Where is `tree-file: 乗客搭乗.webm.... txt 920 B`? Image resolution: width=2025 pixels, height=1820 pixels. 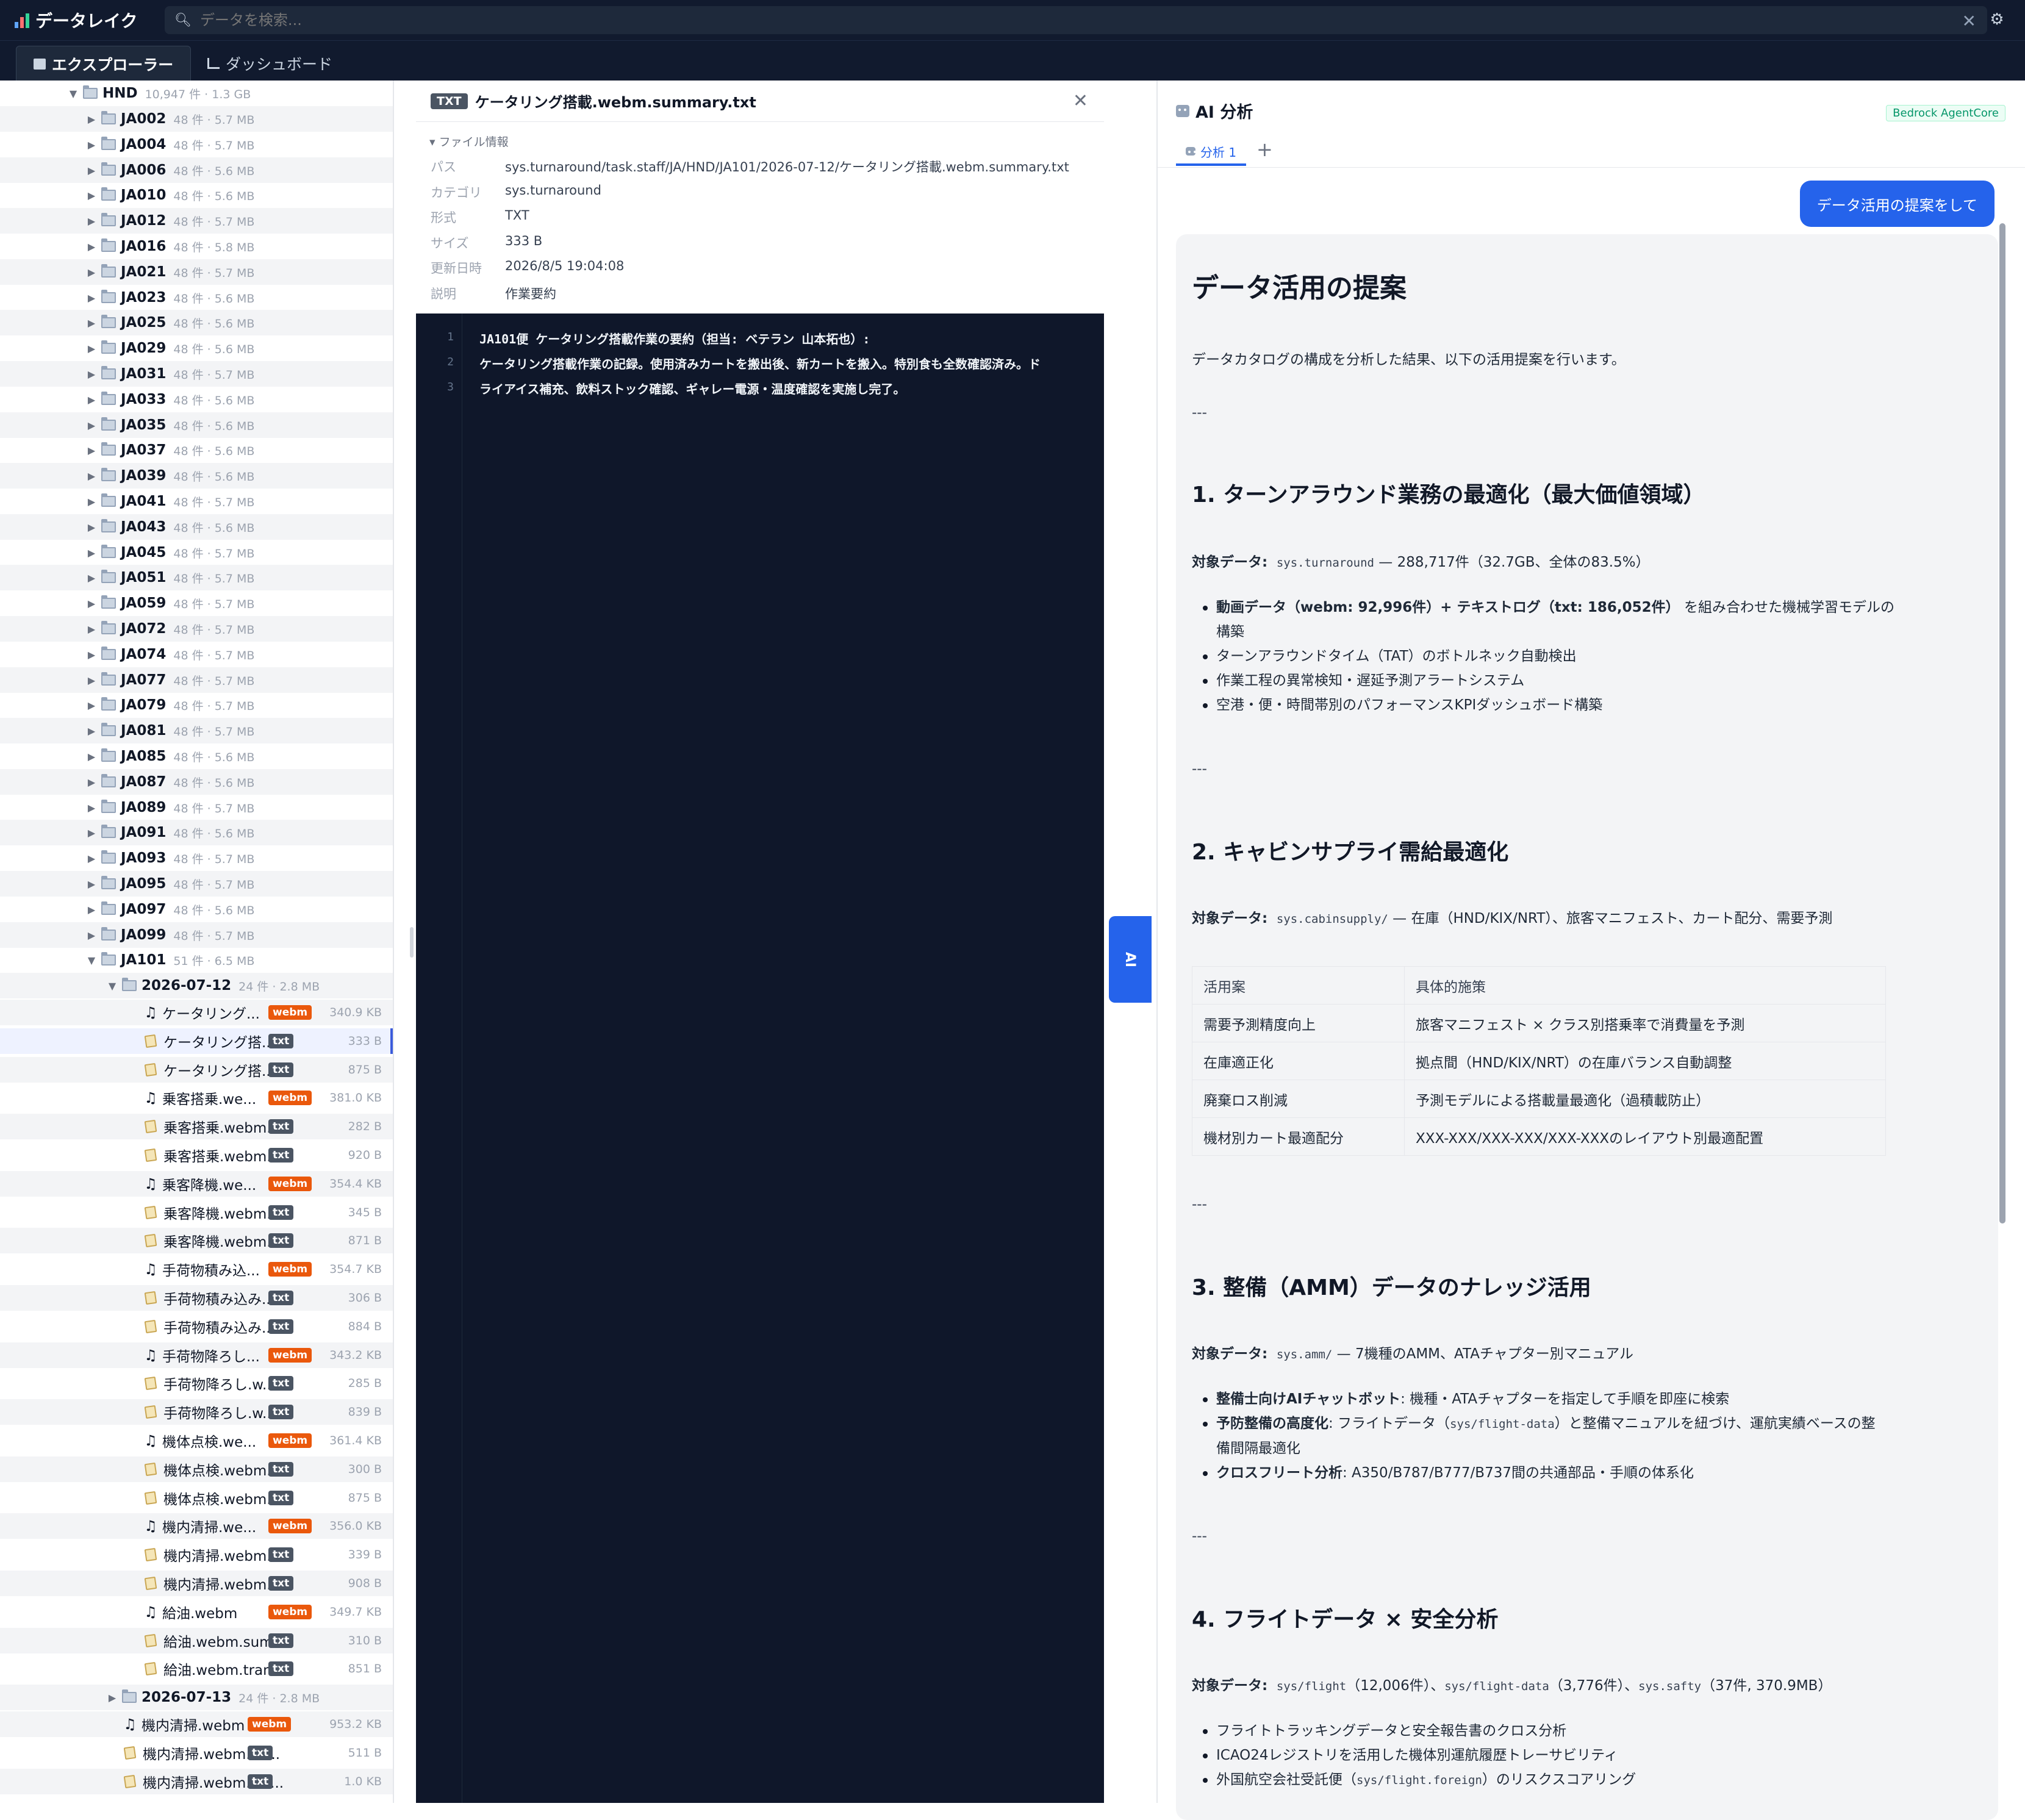 tree-file: 乗客搭乗.webm.... txt 920 B is located at coordinates (197, 1155).